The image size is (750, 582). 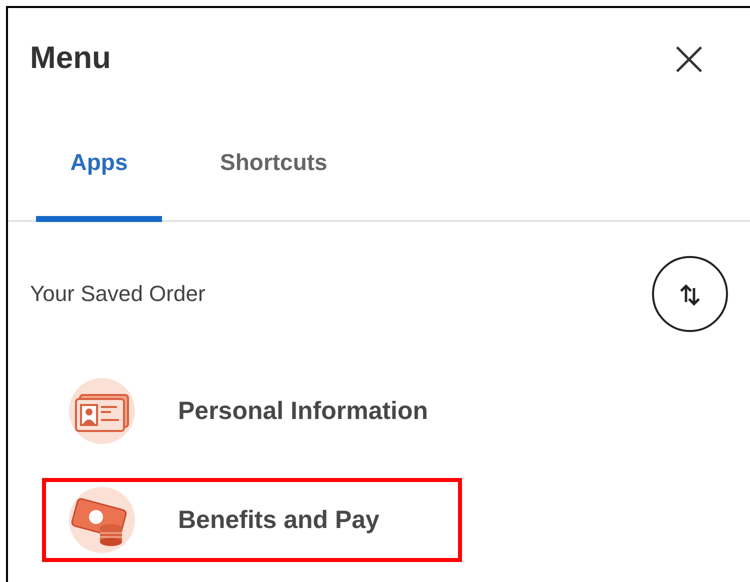 I want to click on menu-title: Menu, so click(x=70, y=58).